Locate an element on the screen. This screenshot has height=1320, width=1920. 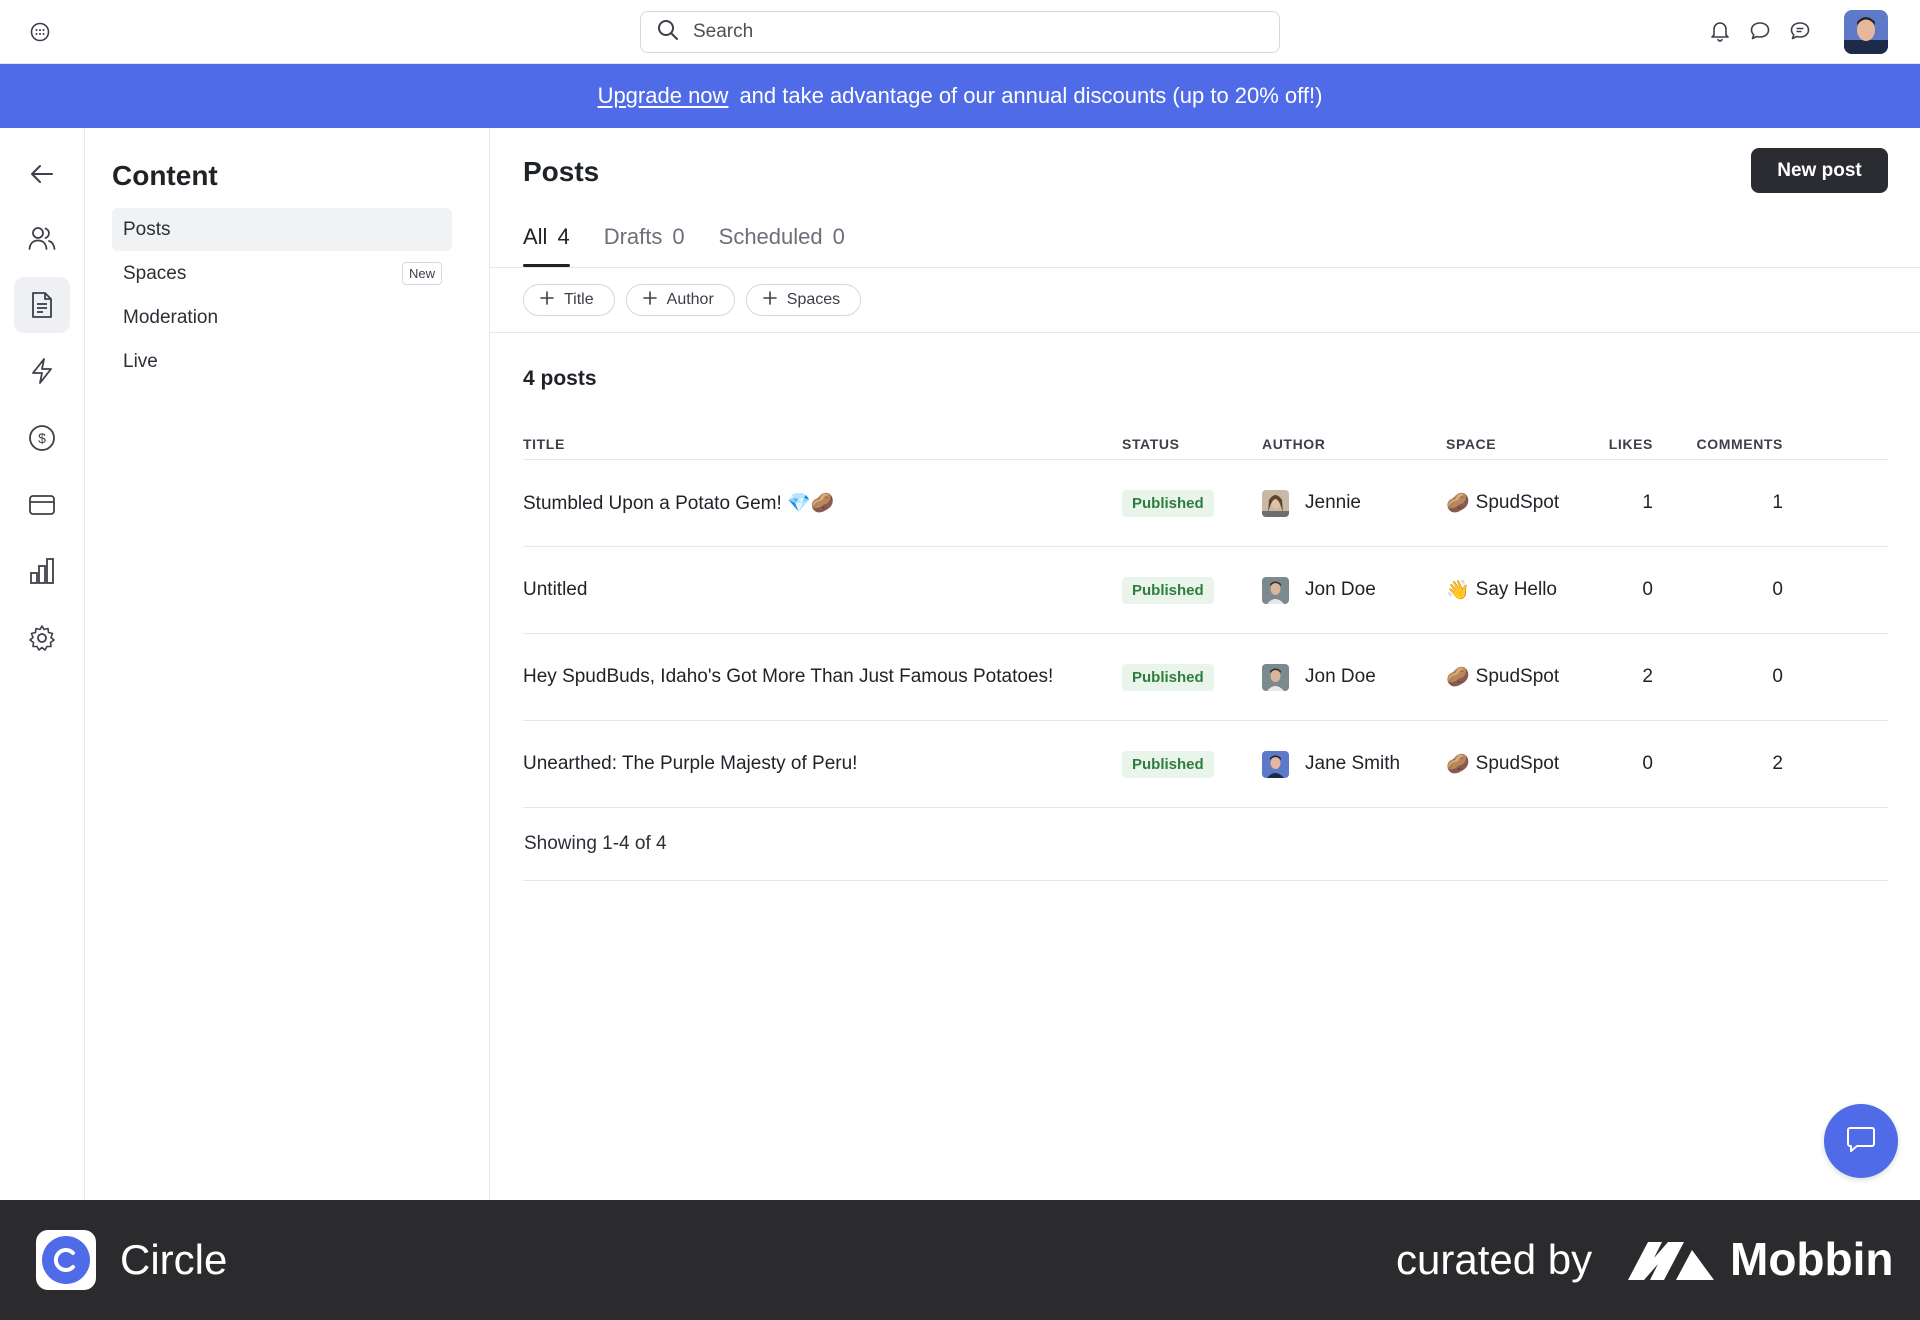
space-emoji: 👋 is located at coordinates (1458, 590).